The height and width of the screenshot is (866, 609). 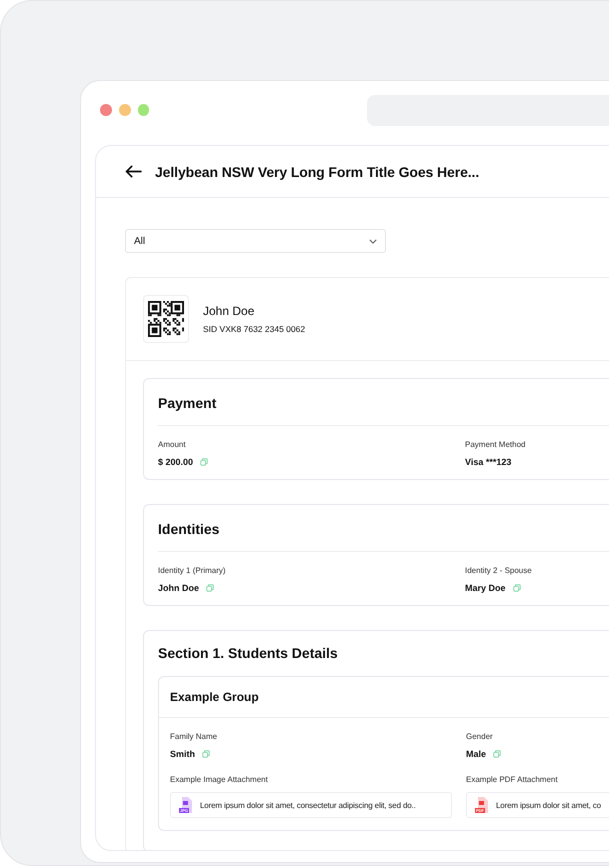 What do you see at coordinates (166, 319) in the screenshot?
I see `qr-code-icon` at bounding box center [166, 319].